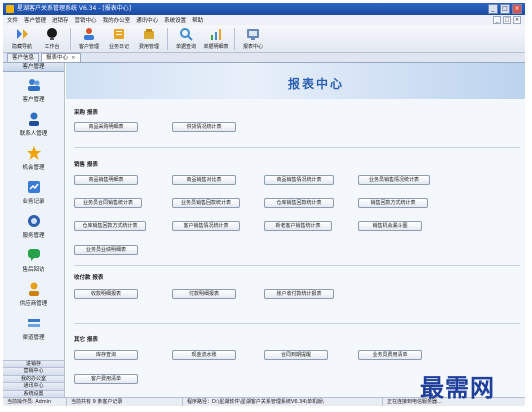 The height and width of the screenshot is (412, 532). Describe the element at coordinates (106, 355) in the screenshot. I see `report-button: 库存查询` at that location.